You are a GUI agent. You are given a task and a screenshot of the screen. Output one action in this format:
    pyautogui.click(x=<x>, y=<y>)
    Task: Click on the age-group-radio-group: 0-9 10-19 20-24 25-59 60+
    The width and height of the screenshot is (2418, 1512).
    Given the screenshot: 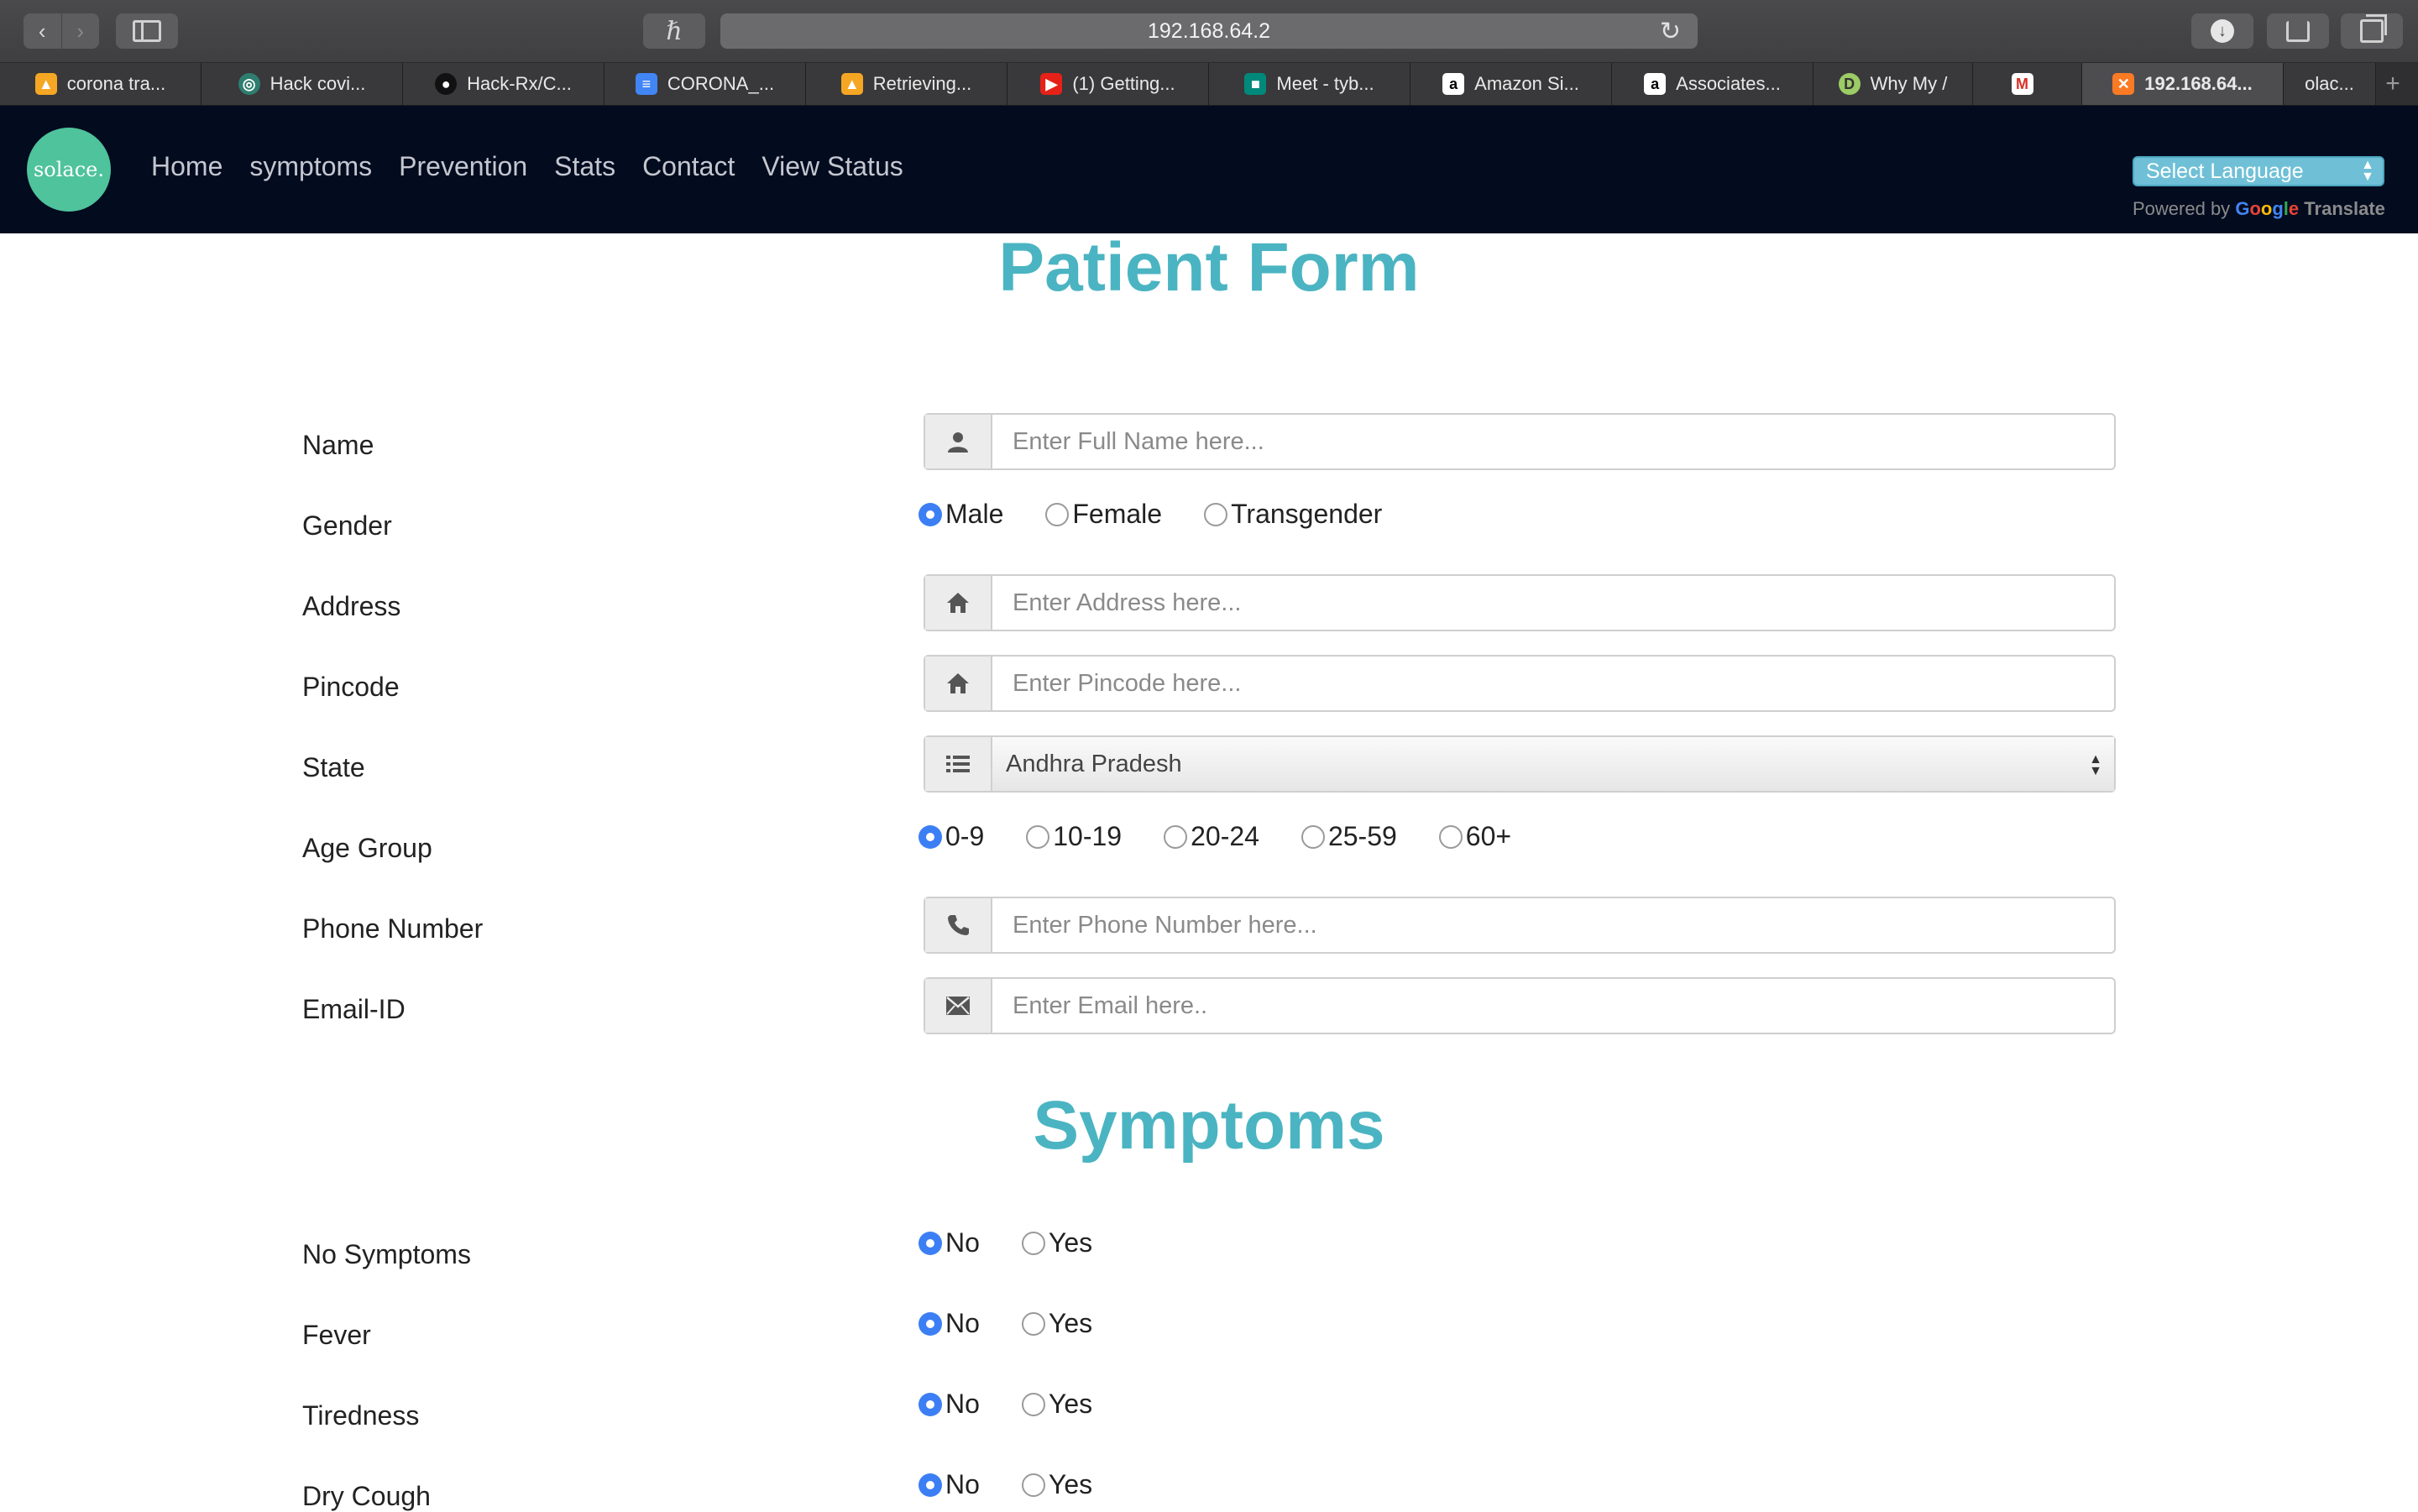 What is the action you would take?
    pyautogui.click(x=1236, y=836)
    